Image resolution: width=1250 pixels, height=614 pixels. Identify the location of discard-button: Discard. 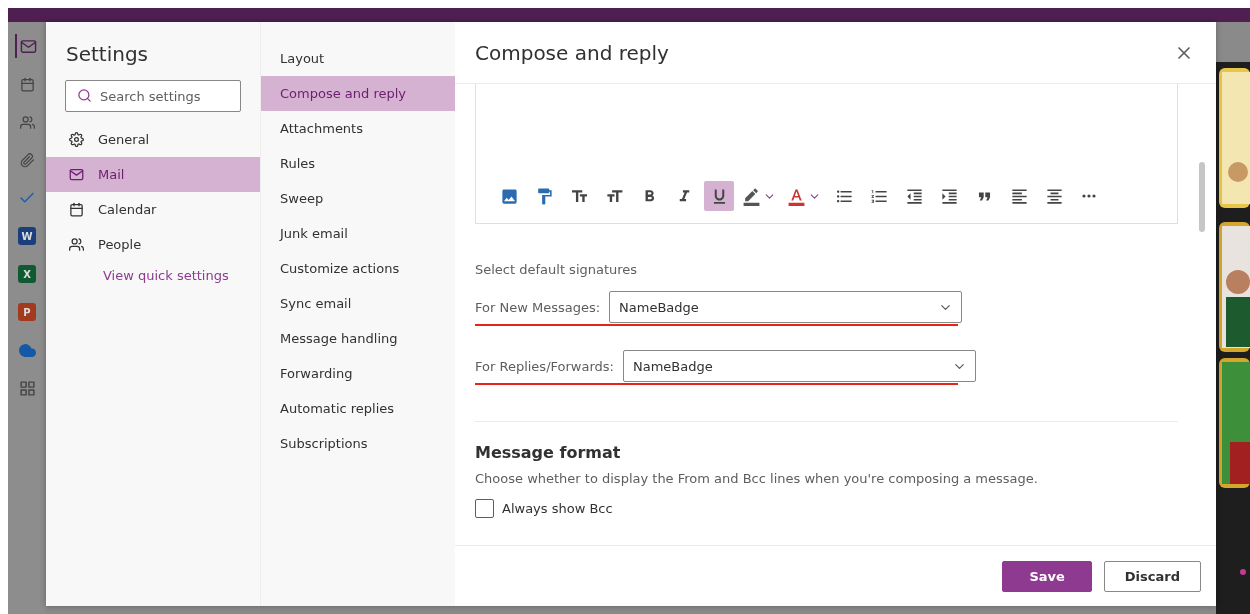
(1152, 576).